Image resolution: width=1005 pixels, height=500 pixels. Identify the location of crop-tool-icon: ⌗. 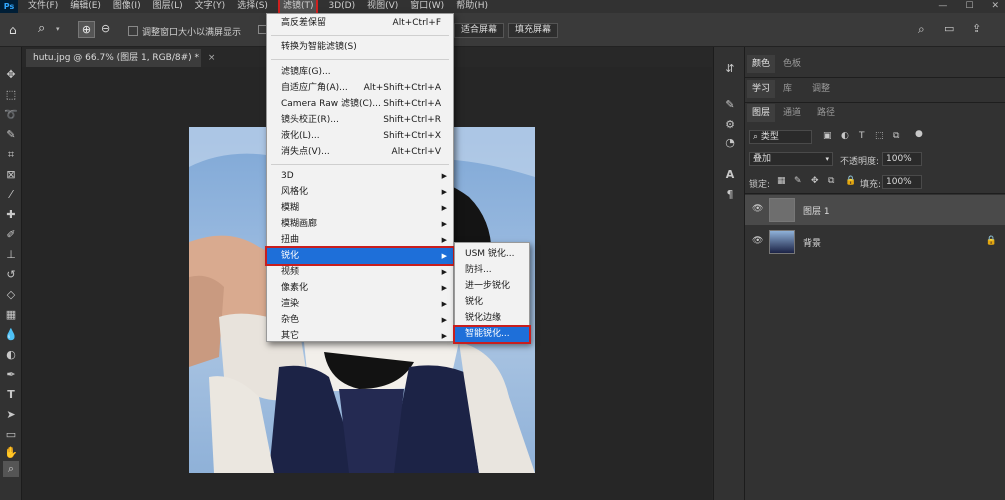
(11, 155).